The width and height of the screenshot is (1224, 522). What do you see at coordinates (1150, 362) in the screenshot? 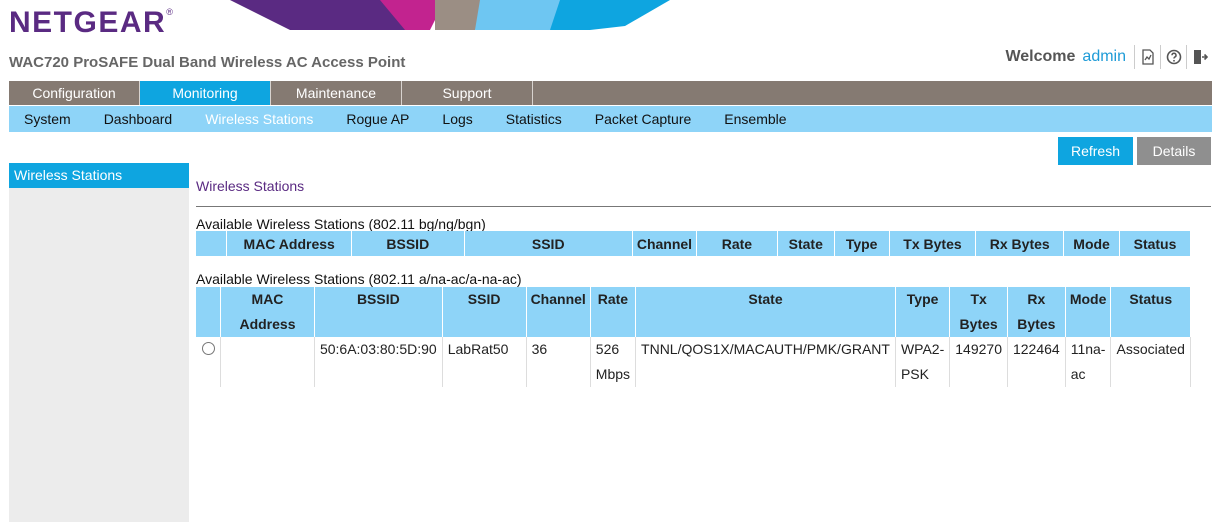
I see `status-cell: Associated` at bounding box center [1150, 362].